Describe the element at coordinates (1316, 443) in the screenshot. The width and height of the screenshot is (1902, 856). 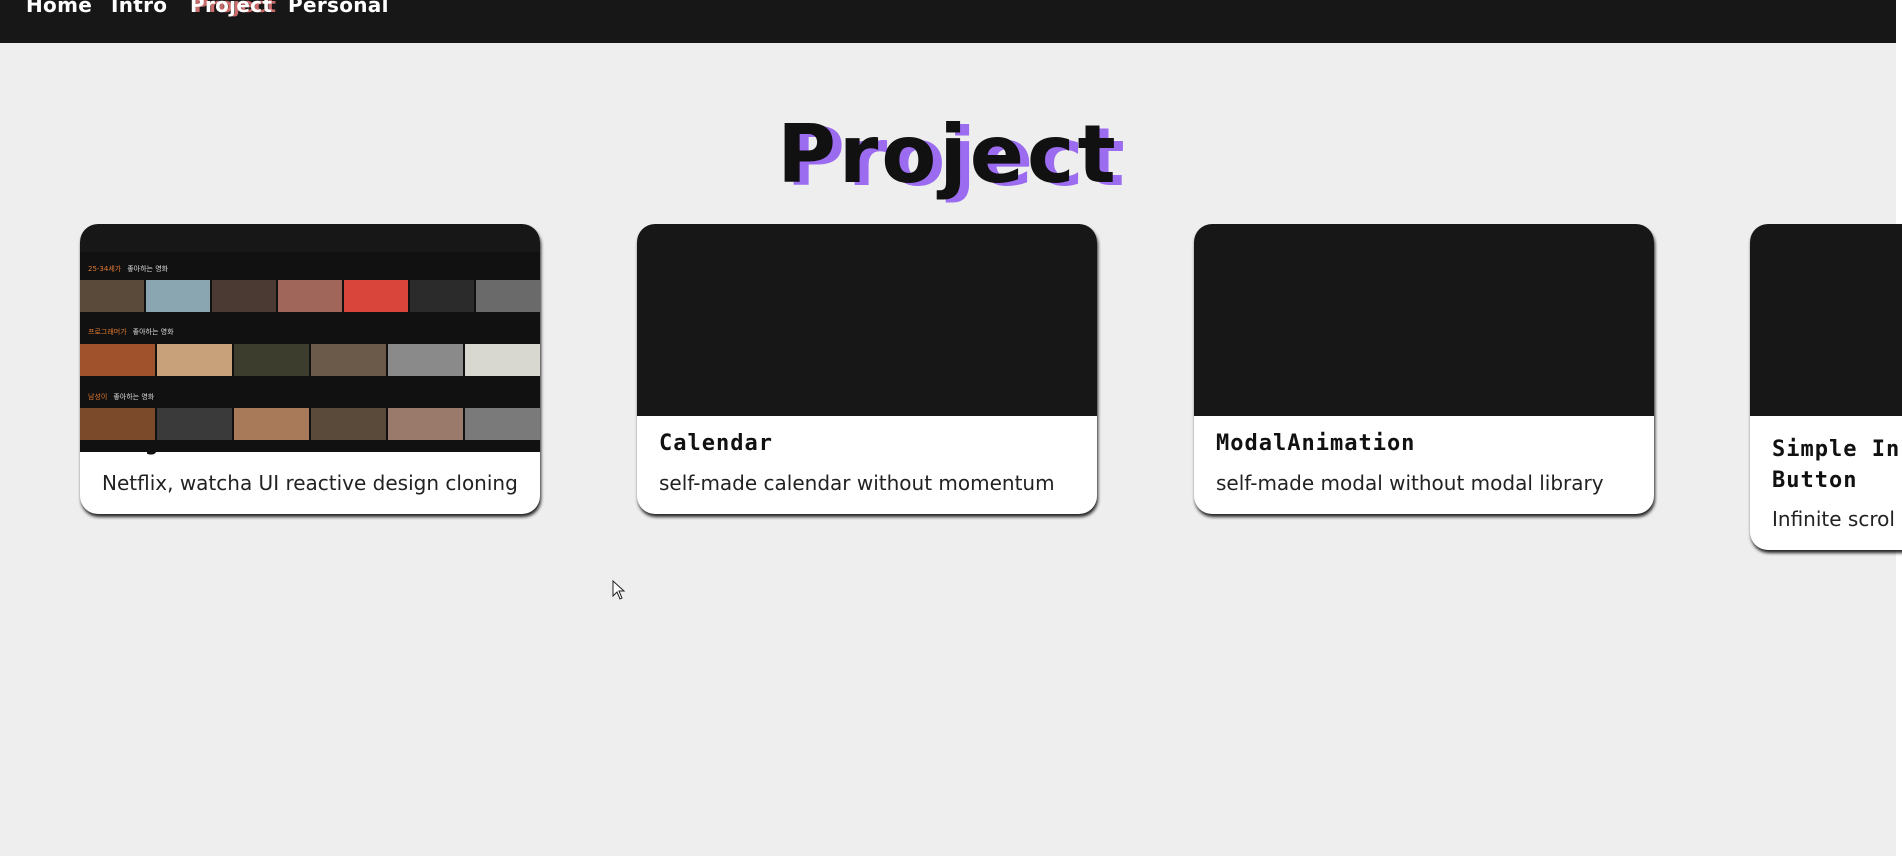
I see `card-title: ModalAnimation` at that location.